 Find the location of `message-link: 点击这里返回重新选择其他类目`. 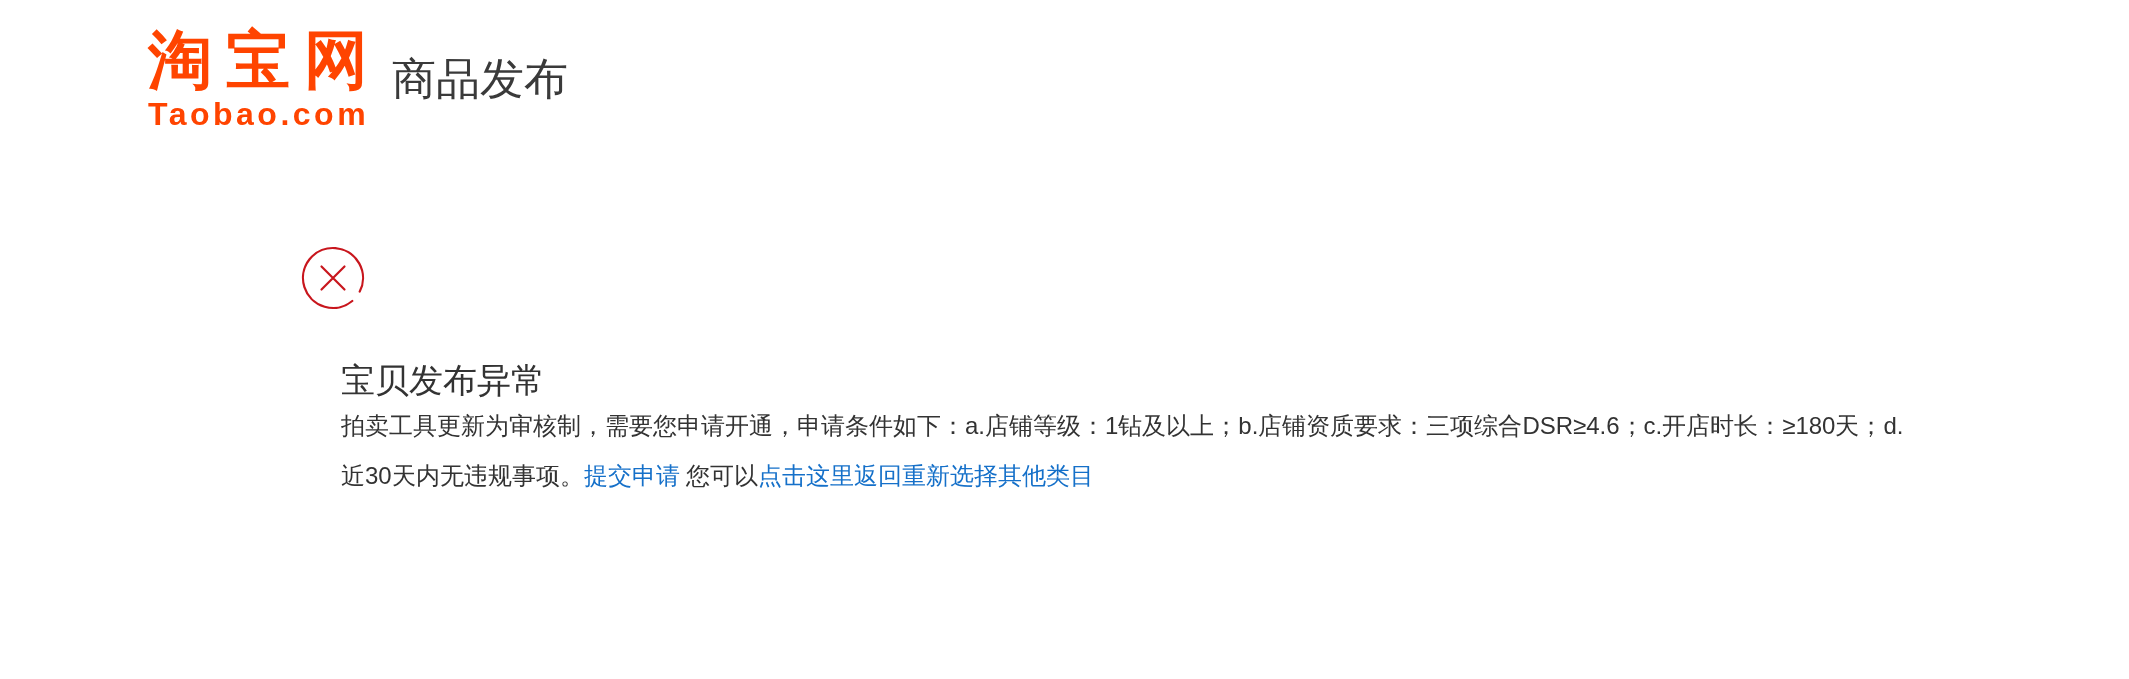

message-link: 点击这里返回重新选择其他类目 is located at coordinates (926, 475).